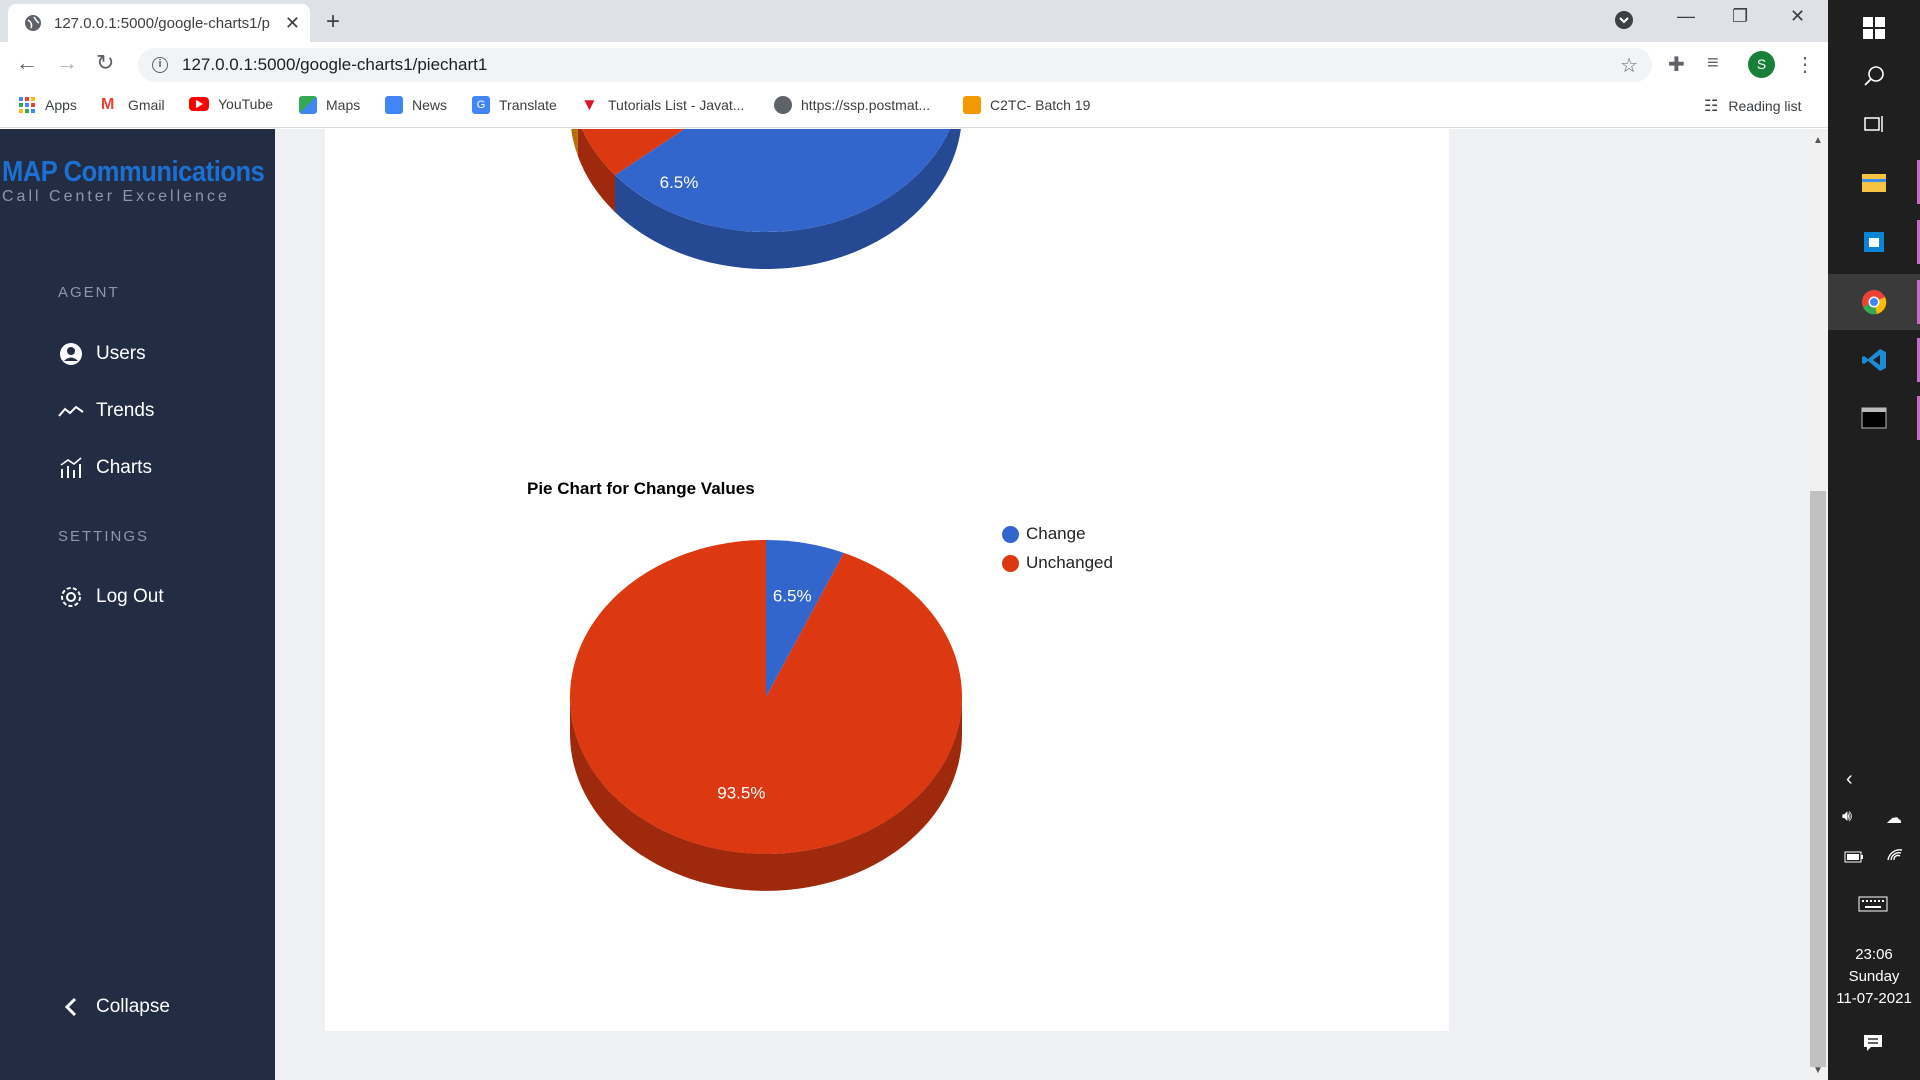 Image resolution: width=1920 pixels, height=1080 pixels. I want to click on bookmark-star-icon: ☆, so click(1629, 65).